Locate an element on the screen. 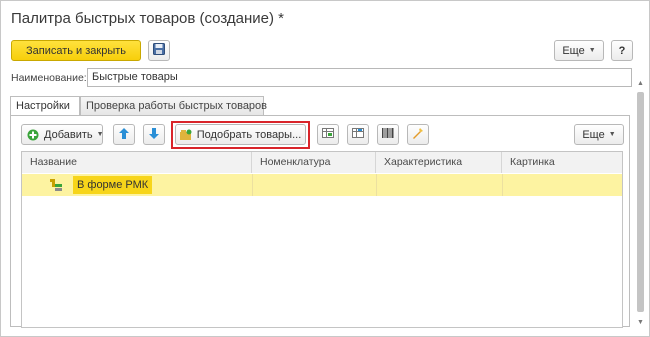 The width and height of the screenshot is (650, 337). pick-items-icon is located at coordinates (185, 134).